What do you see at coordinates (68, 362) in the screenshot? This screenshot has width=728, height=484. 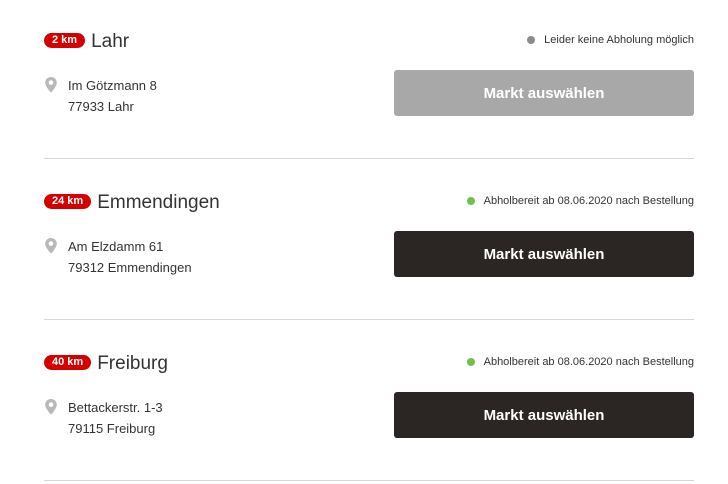 I see `distance-badge: 40 km` at bounding box center [68, 362].